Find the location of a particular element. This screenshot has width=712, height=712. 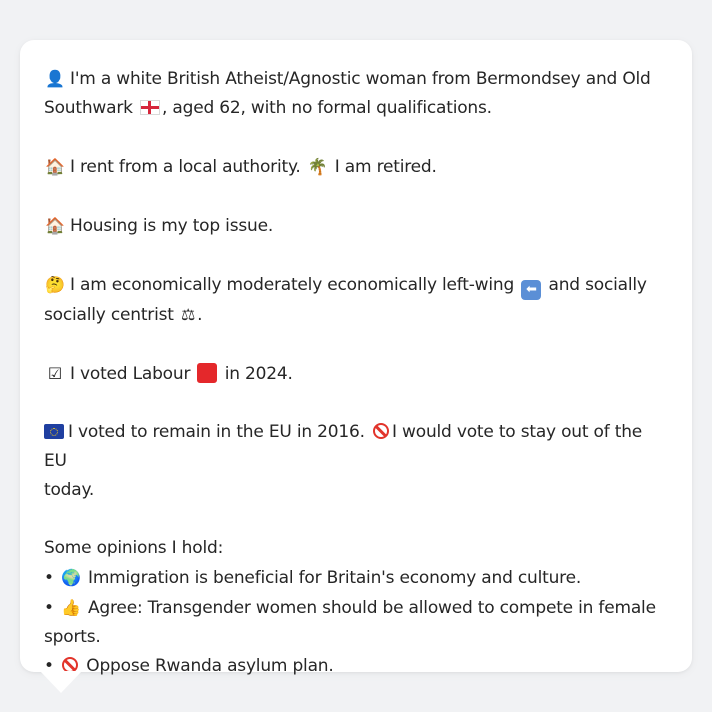

social-text: and socially is located at coordinates (597, 285).